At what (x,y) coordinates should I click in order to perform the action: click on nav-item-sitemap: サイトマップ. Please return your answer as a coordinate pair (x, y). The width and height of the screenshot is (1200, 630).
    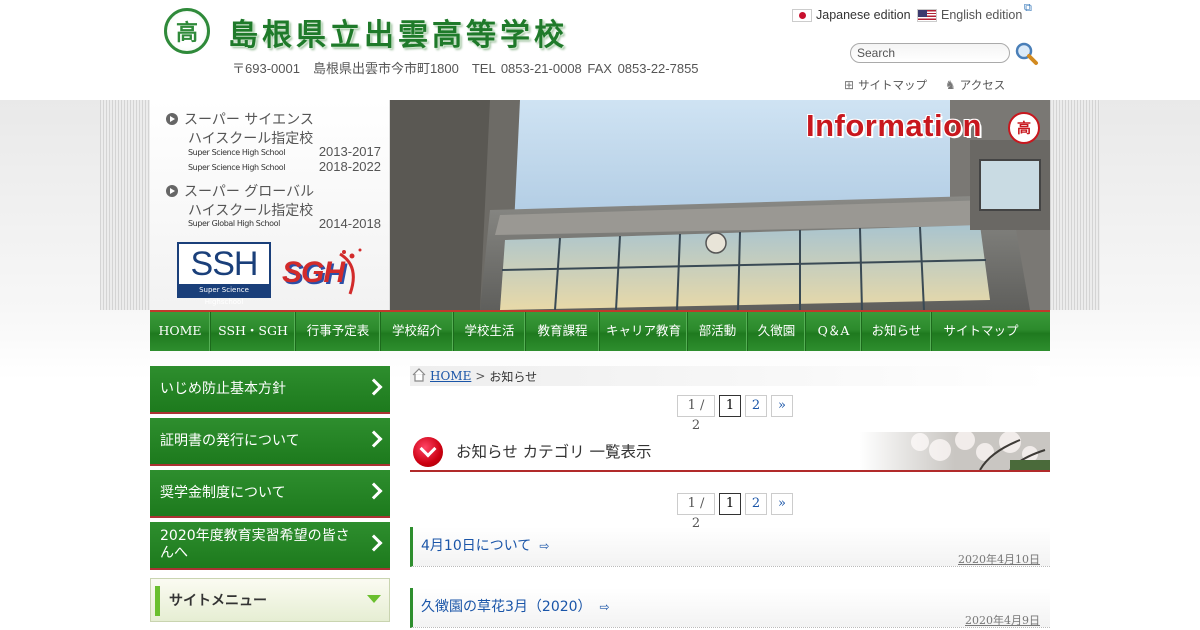
    Looking at the image, I should click on (981, 331).